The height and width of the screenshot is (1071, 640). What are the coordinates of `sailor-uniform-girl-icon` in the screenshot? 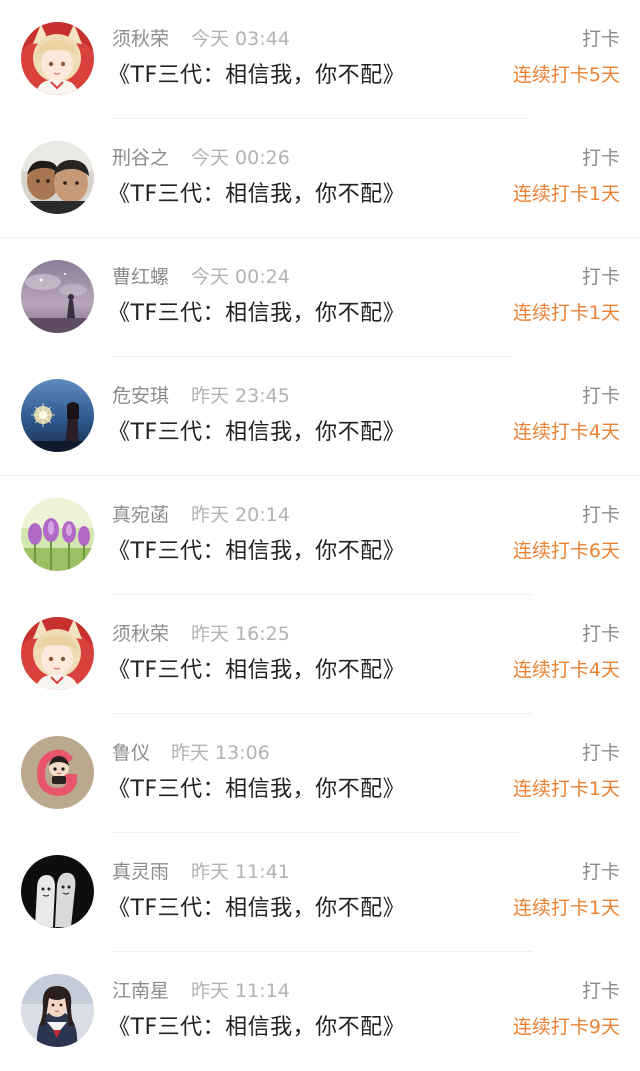 It's located at (57, 1010).